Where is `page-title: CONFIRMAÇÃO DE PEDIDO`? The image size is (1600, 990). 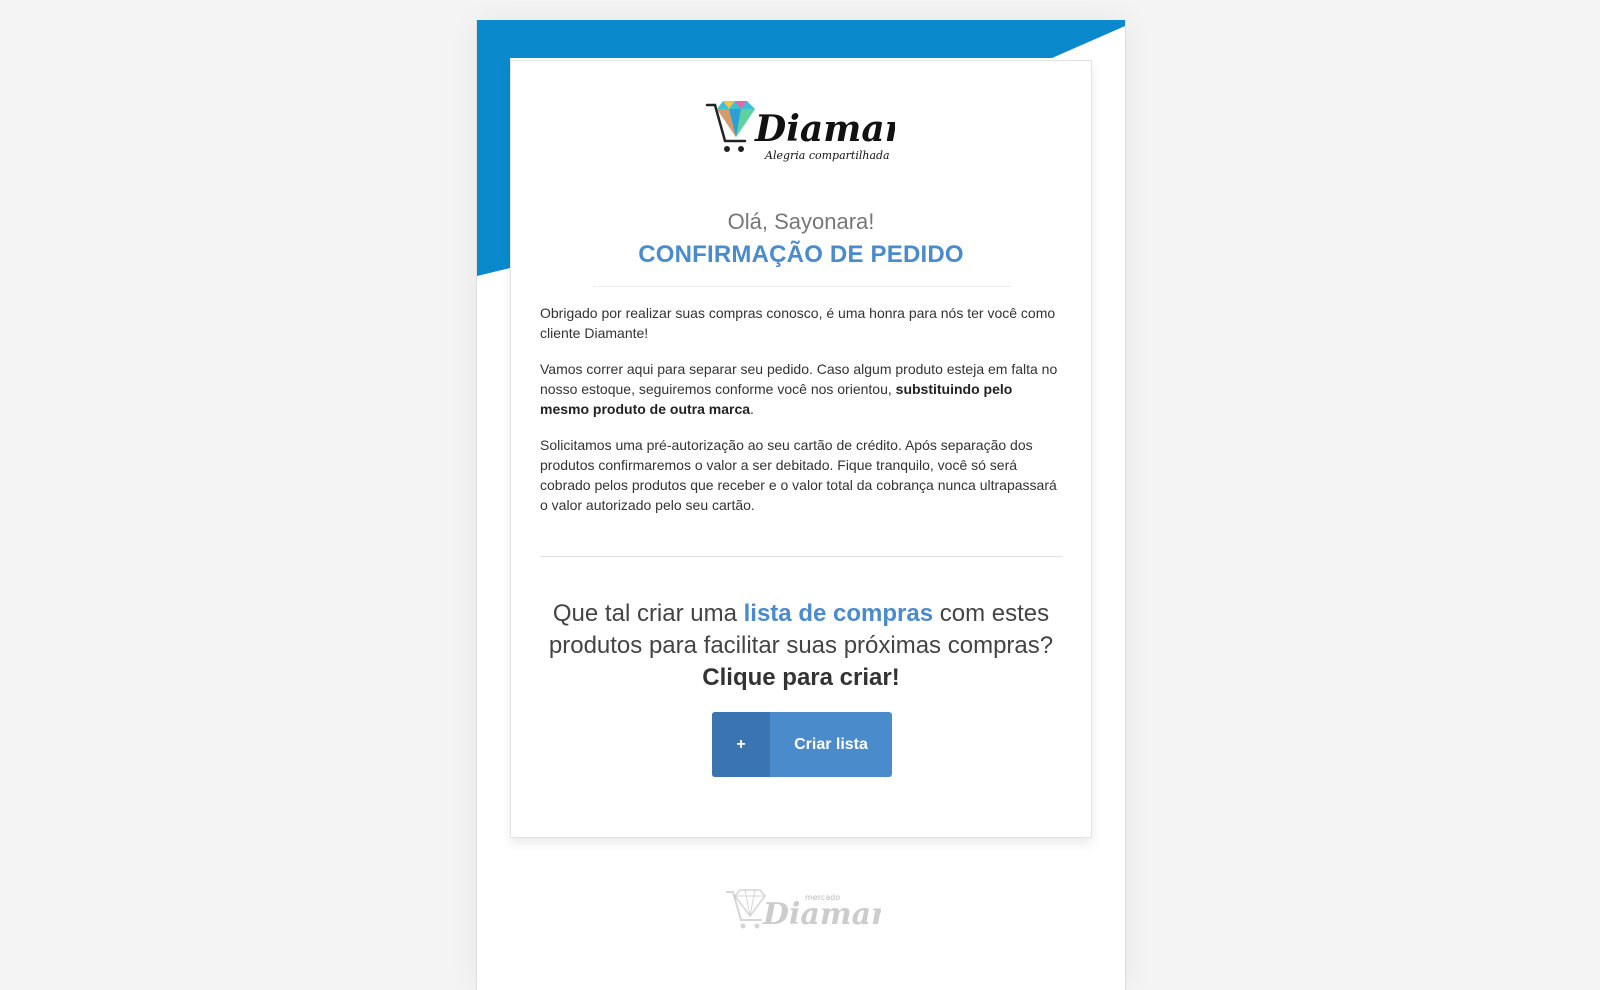
page-title: CONFIRMAÇÃO DE PEDIDO is located at coordinates (801, 254).